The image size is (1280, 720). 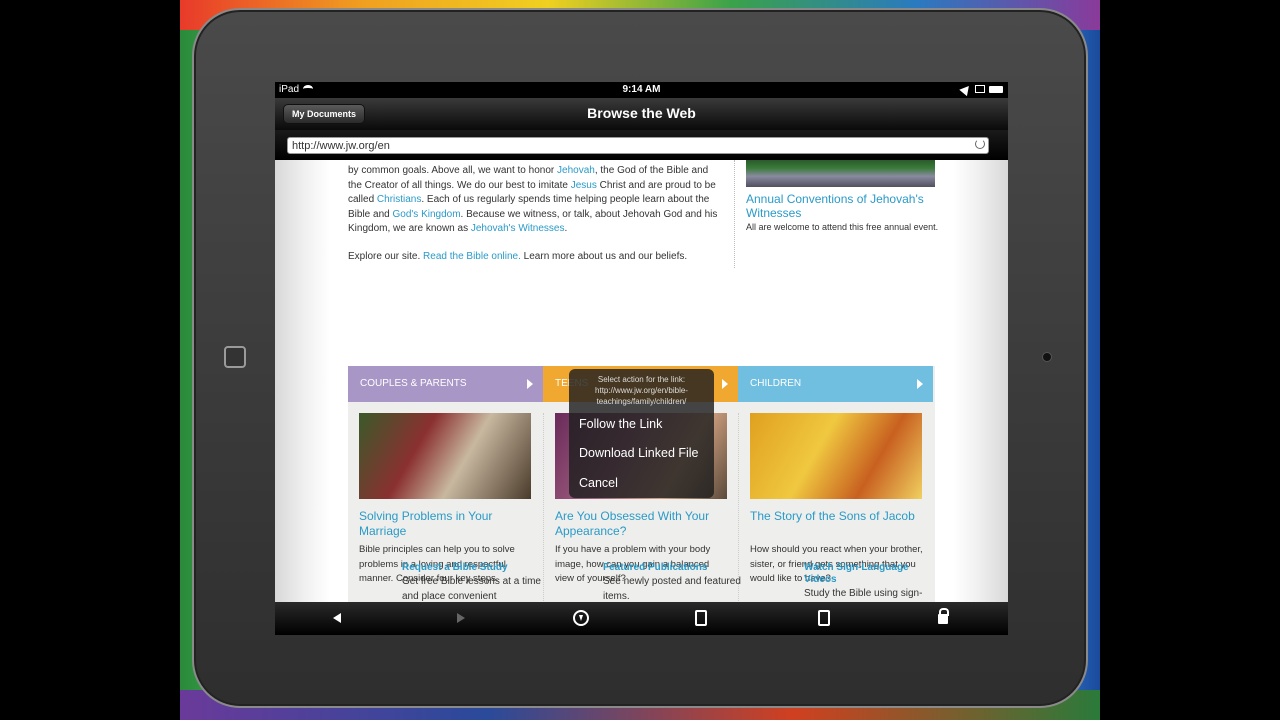 What do you see at coordinates (1047, 357) in the screenshot?
I see `camera-icon` at bounding box center [1047, 357].